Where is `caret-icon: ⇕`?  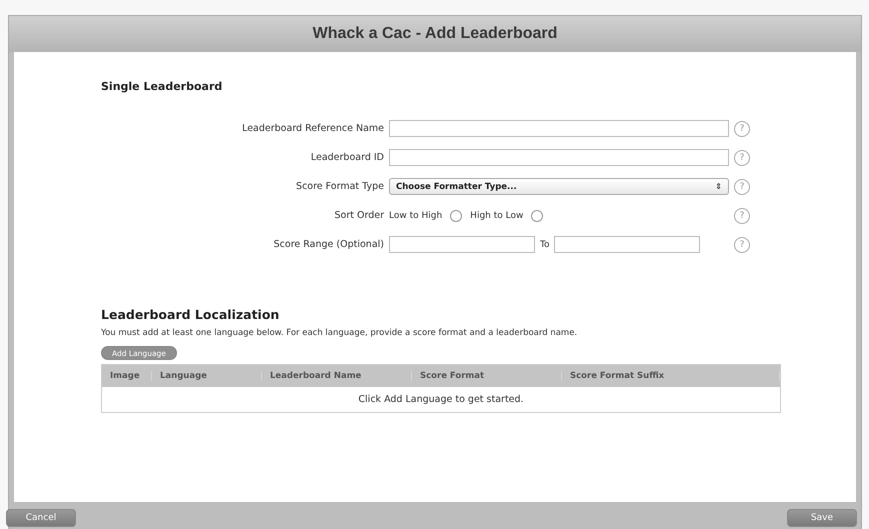
caret-icon: ⇕ is located at coordinates (718, 186).